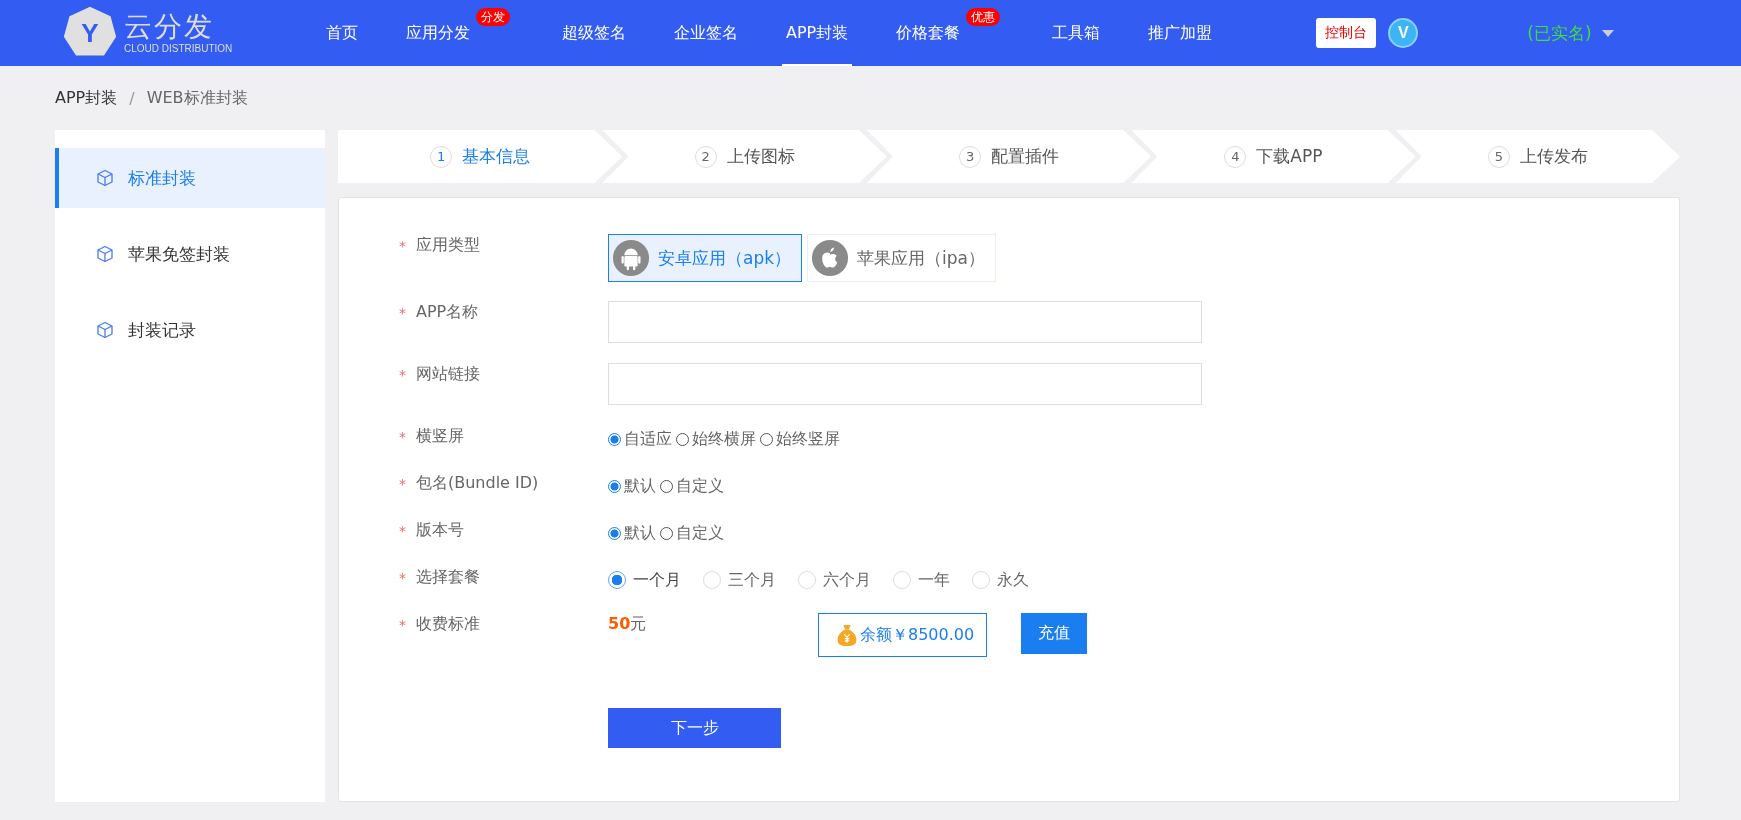 The width and height of the screenshot is (1741, 820). Describe the element at coordinates (694, 728) in the screenshot. I see `next-step-button: 下一步` at that location.